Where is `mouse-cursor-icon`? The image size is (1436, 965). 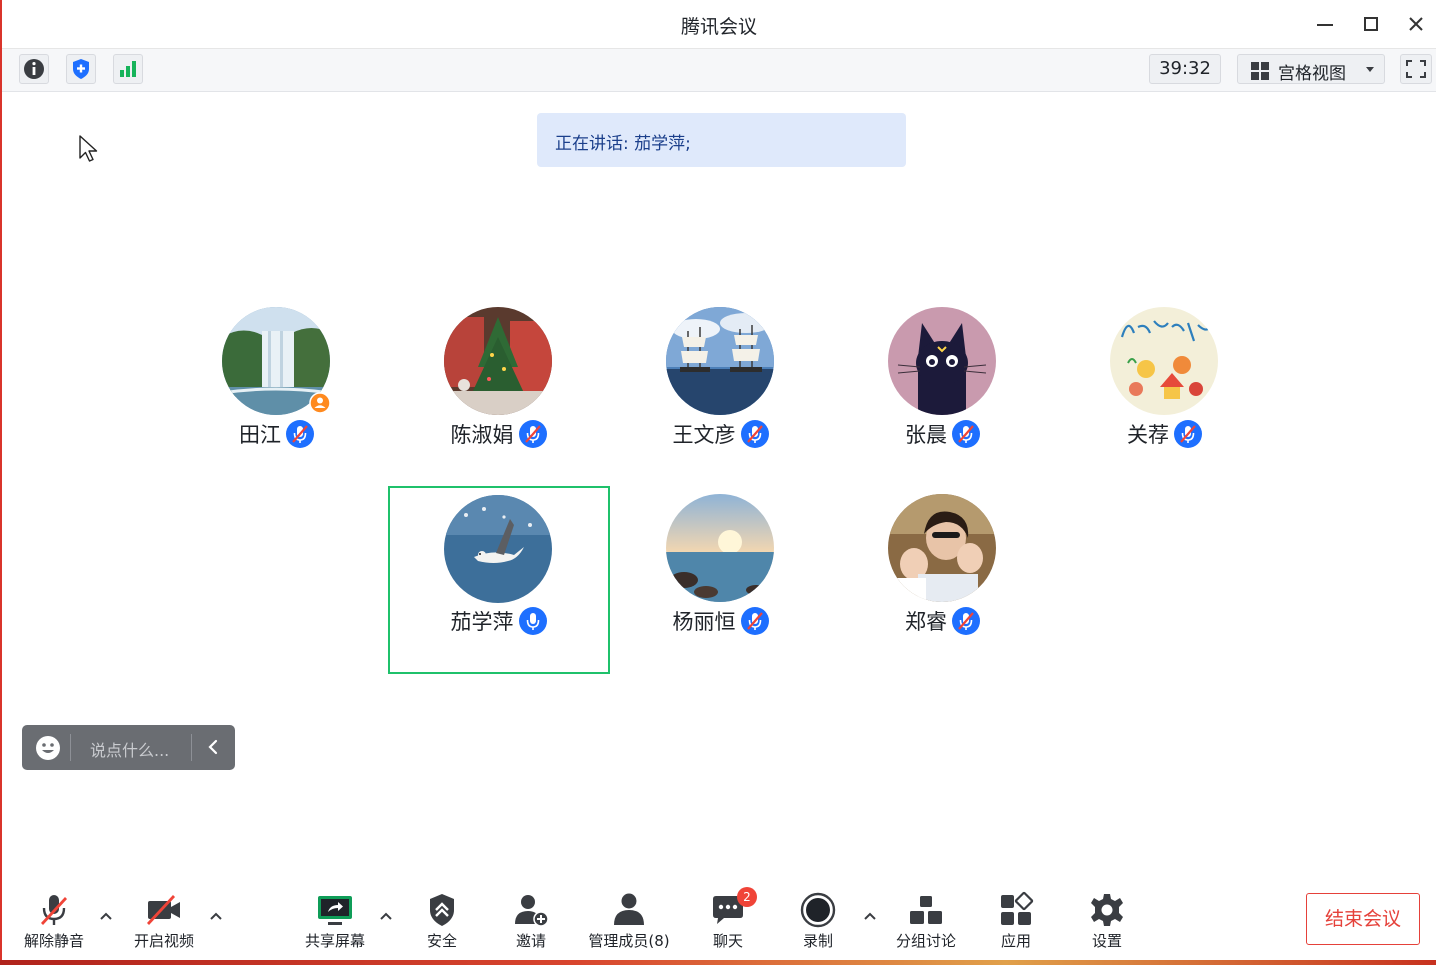 mouse-cursor-icon is located at coordinates (88, 148).